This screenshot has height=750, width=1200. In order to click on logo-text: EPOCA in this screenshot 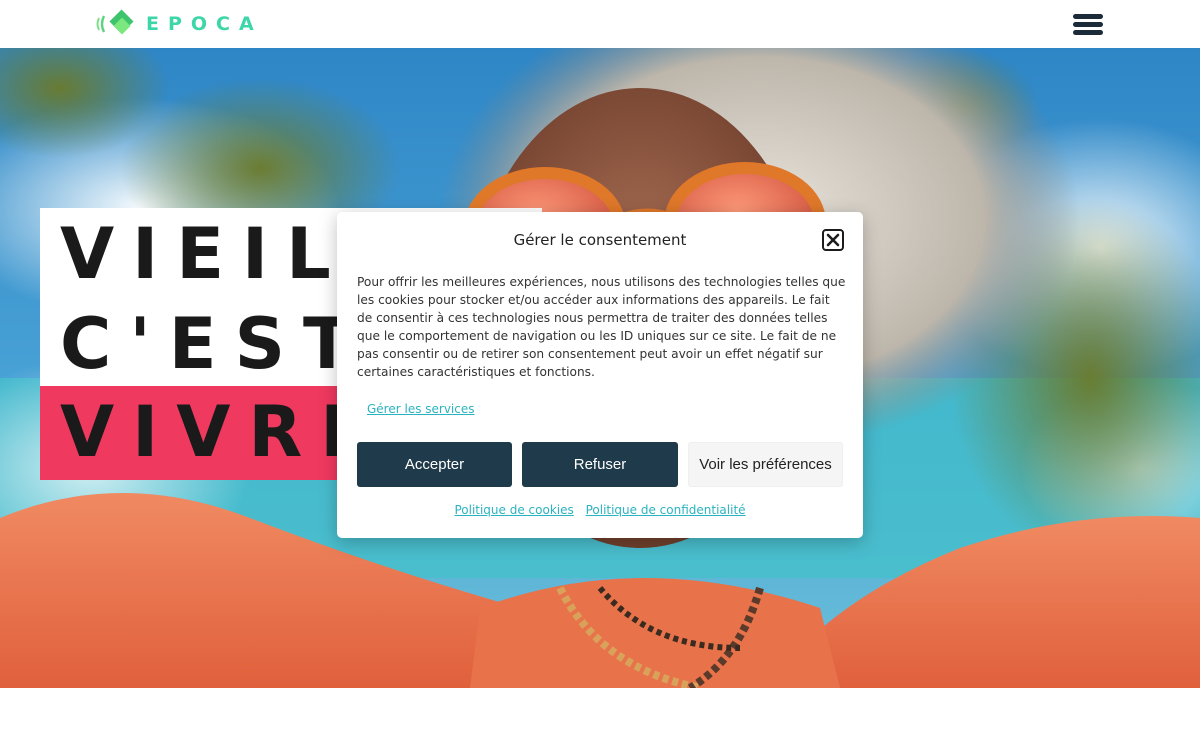, I will do `click(204, 24)`.